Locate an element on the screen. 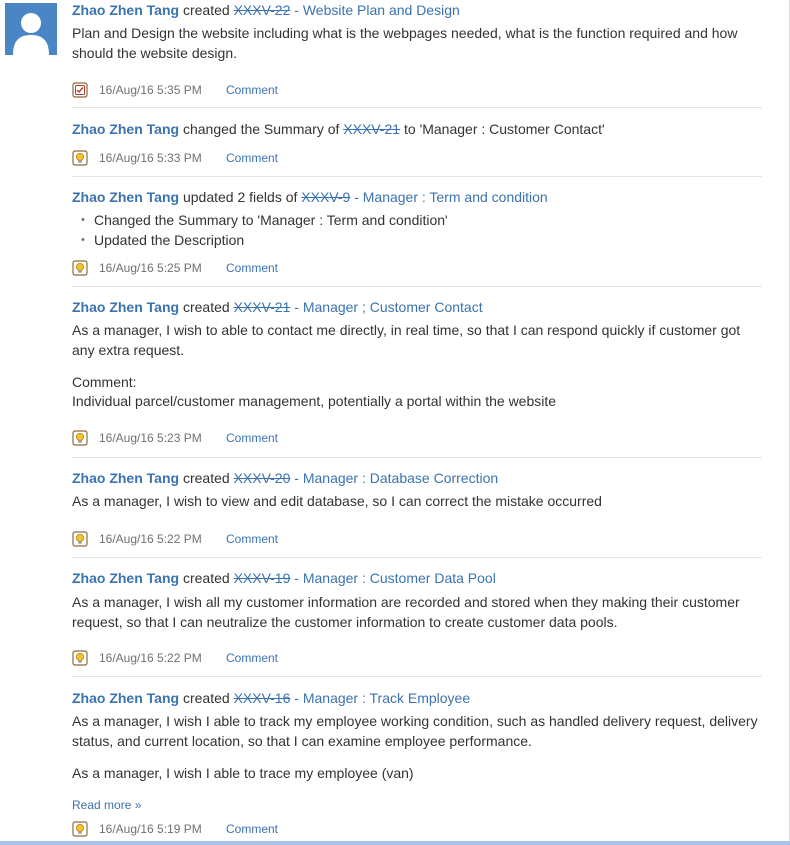 This screenshot has width=790, height=845. timestamp: 16/Aug/16 5:35 PM is located at coordinates (150, 90).